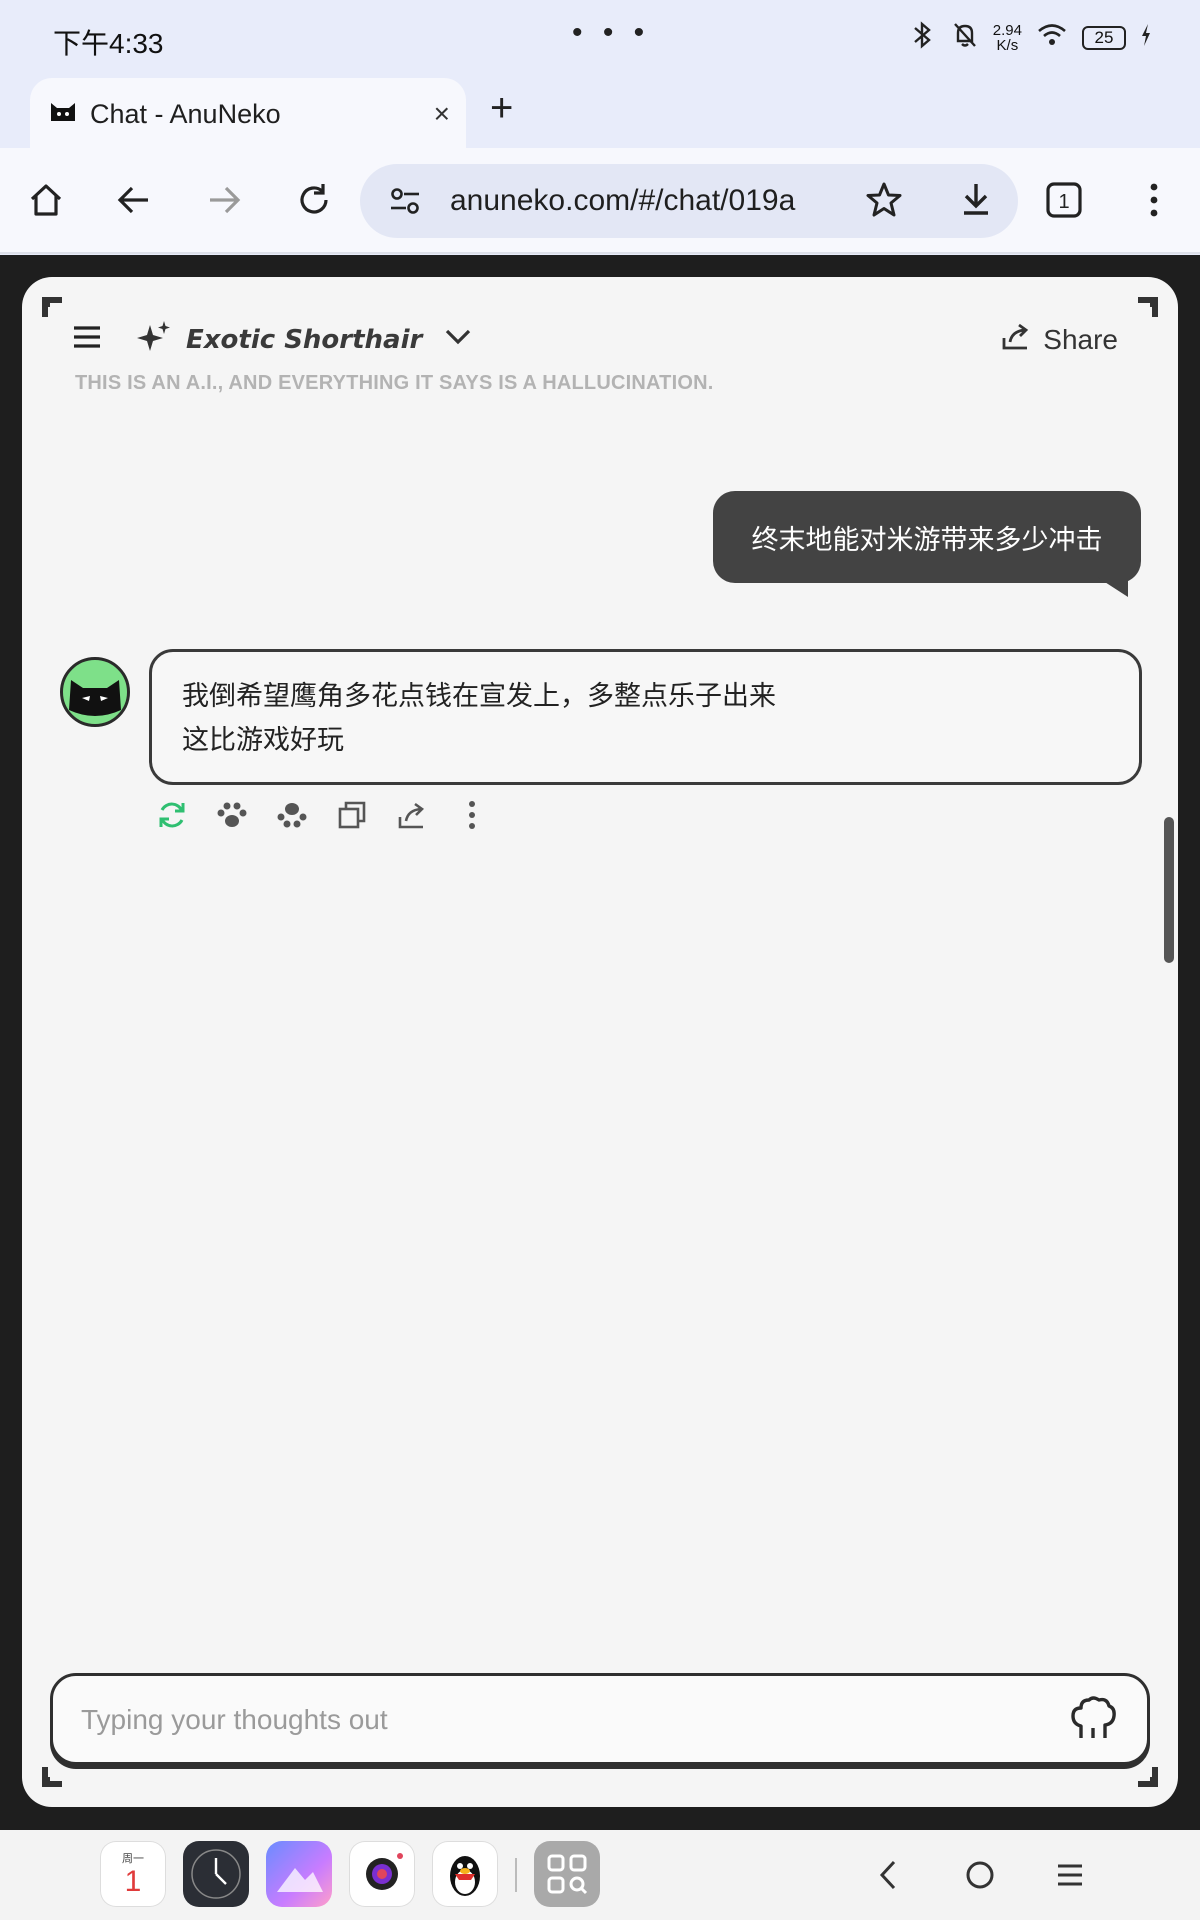 The width and height of the screenshot is (1200, 1920). Describe the element at coordinates (87, 339) in the screenshot. I see `hamburger-menu-icon` at that location.